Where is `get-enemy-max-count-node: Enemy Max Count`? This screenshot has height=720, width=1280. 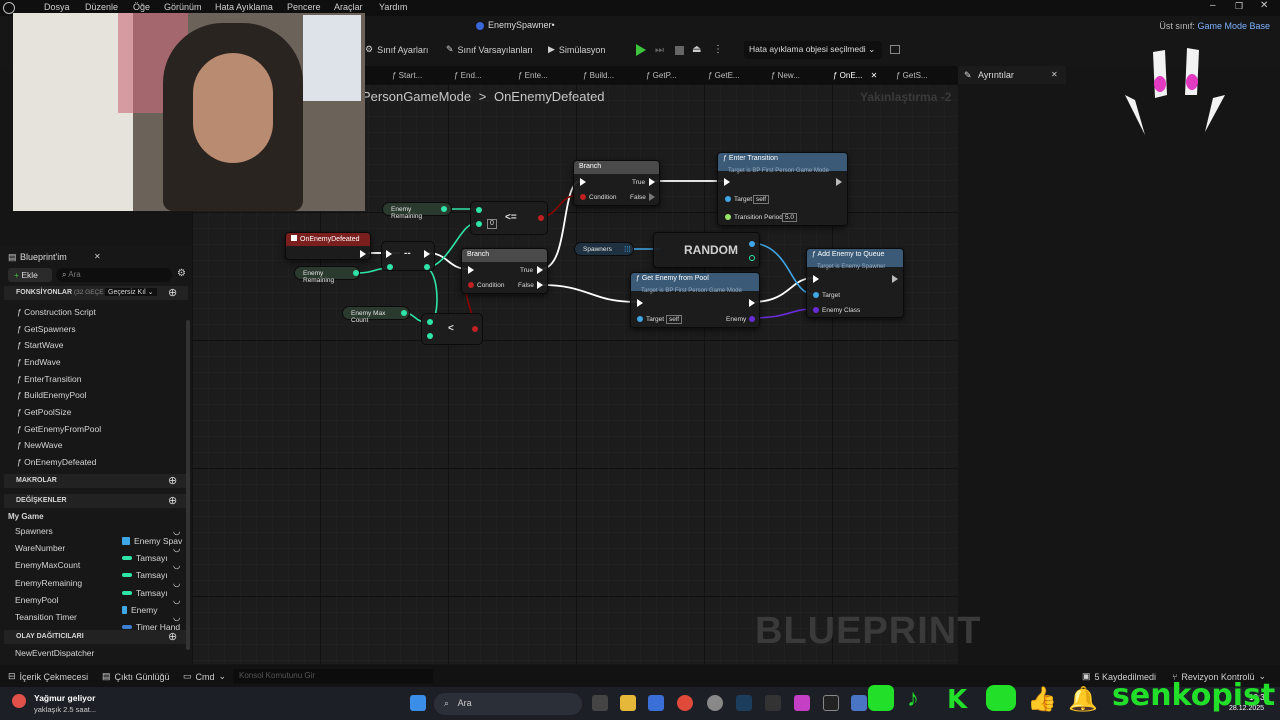
get-enemy-max-count-node: Enemy Max Count is located at coordinates (376, 315).